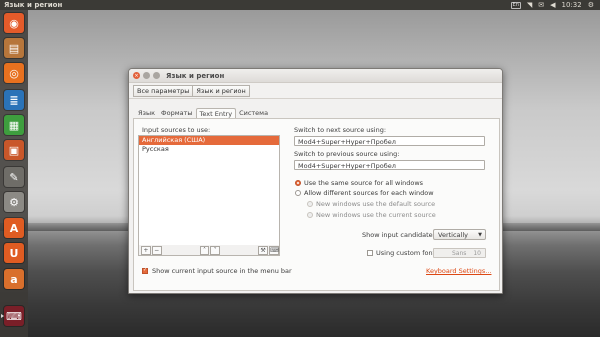 This screenshot has height=337, width=600. I want to click on remove-source-button: −, so click(156, 250).